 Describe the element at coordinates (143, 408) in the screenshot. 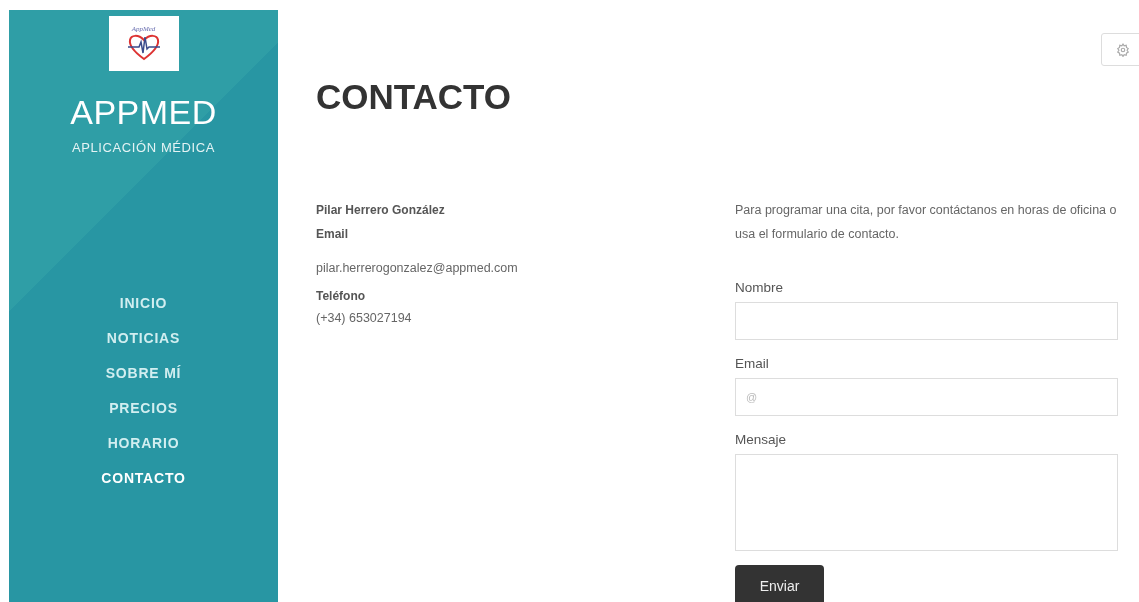

I see `nav-link: PRECIOS` at that location.